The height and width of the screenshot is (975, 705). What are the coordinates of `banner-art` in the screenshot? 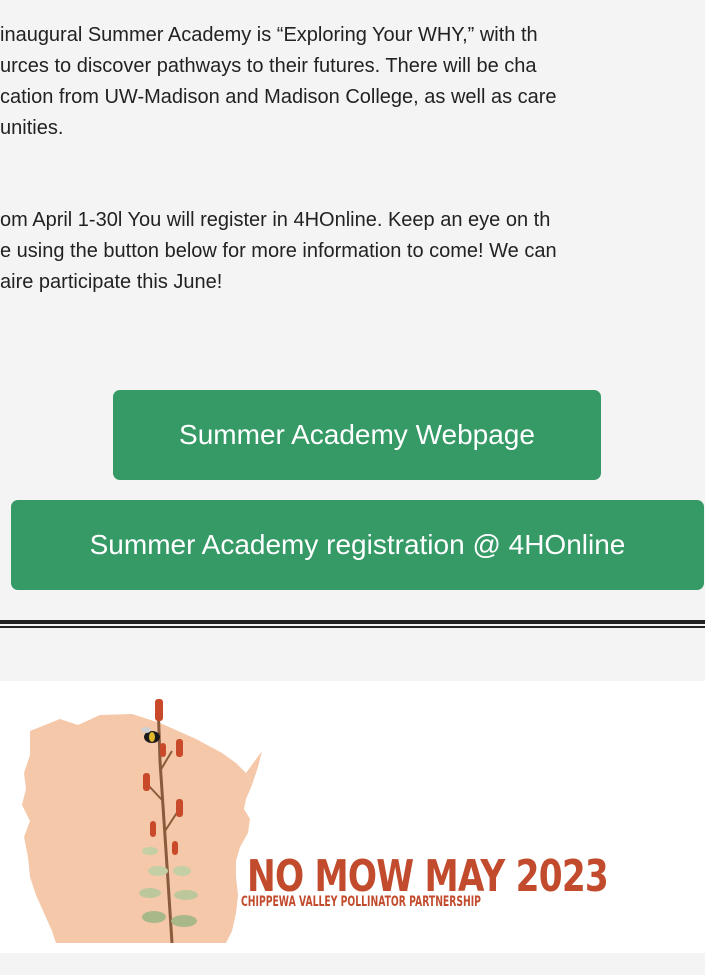 It's located at (142, 821).